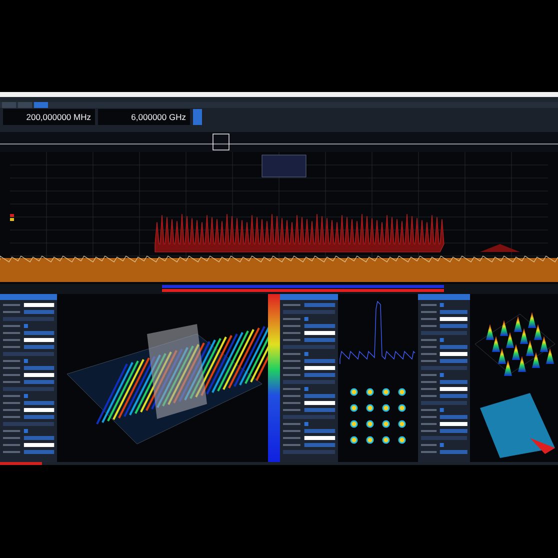  Describe the element at coordinates (197, 117) in the screenshot. I see `mode-button` at that location.